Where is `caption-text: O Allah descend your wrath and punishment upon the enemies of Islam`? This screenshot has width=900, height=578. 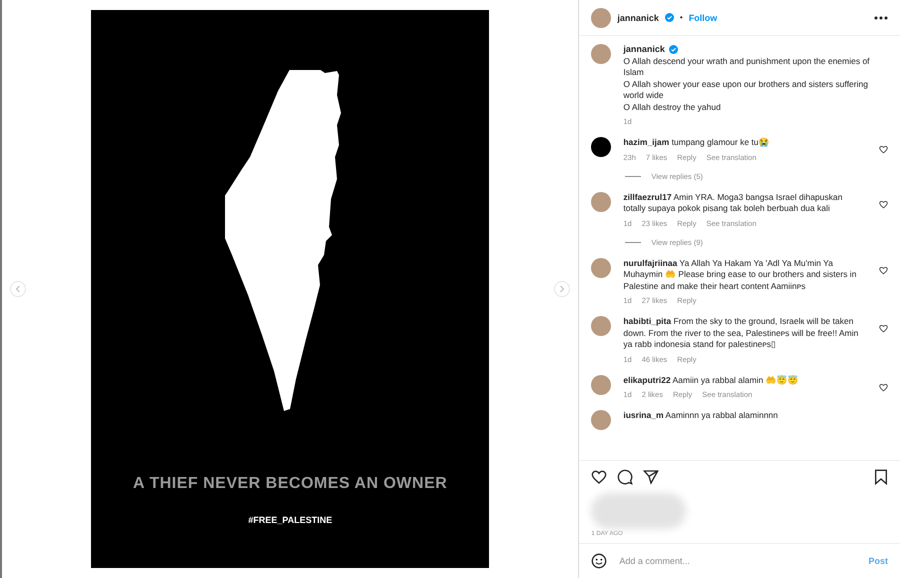 caption-text: O Allah descend your wrath and punishment upon the enemies of Islam is located at coordinates (747, 67).